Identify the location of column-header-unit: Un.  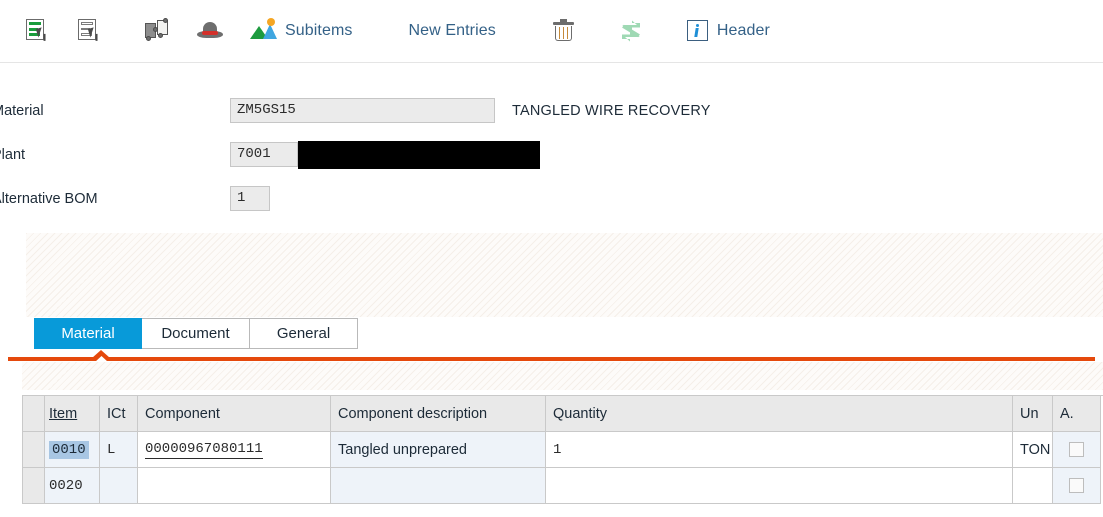
(1033, 414).